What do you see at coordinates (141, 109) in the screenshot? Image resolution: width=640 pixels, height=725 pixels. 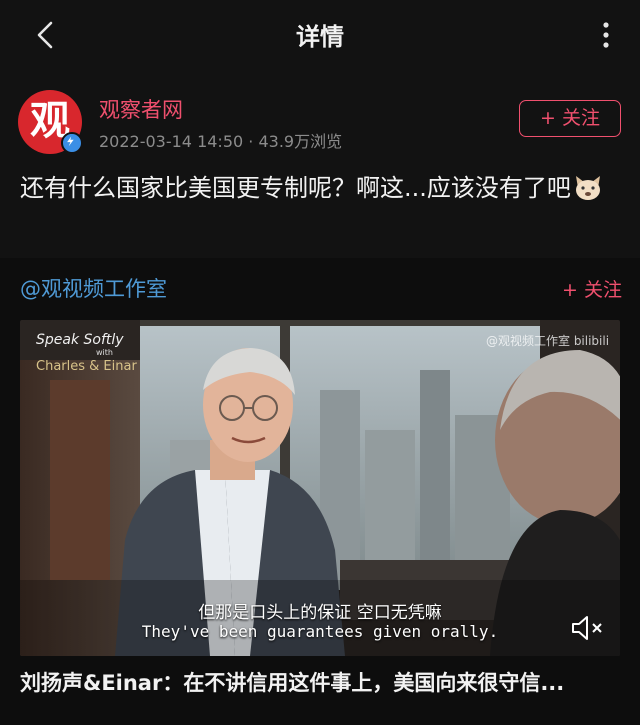 I see `author-name: 观察者网` at bounding box center [141, 109].